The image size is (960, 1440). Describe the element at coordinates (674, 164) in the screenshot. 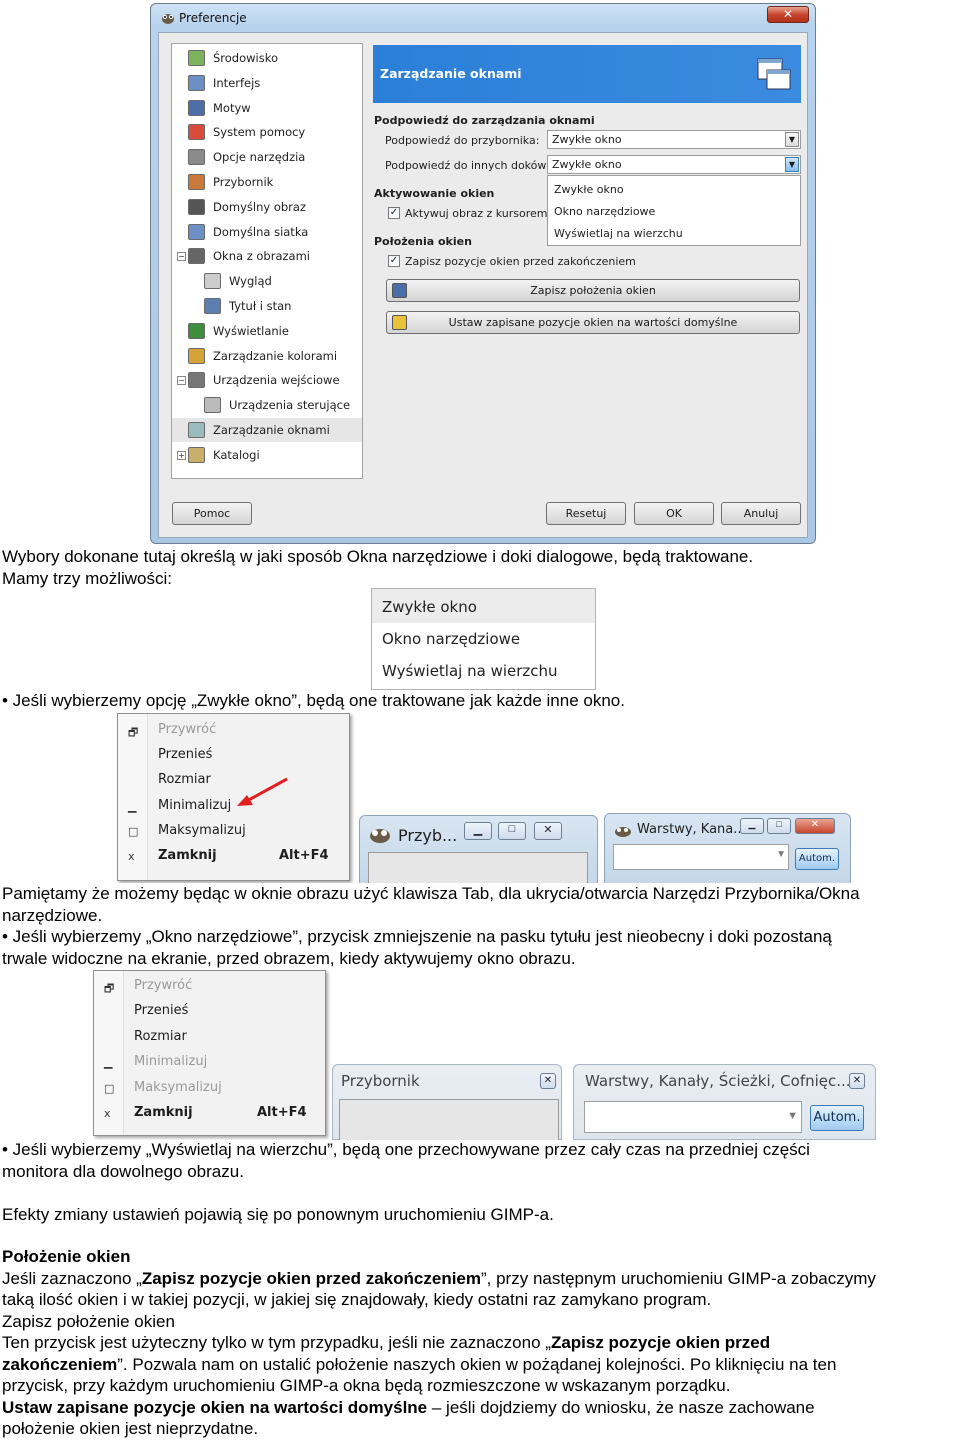

I see `docks-hint-select: Zwykłe okno ▼` at that location.